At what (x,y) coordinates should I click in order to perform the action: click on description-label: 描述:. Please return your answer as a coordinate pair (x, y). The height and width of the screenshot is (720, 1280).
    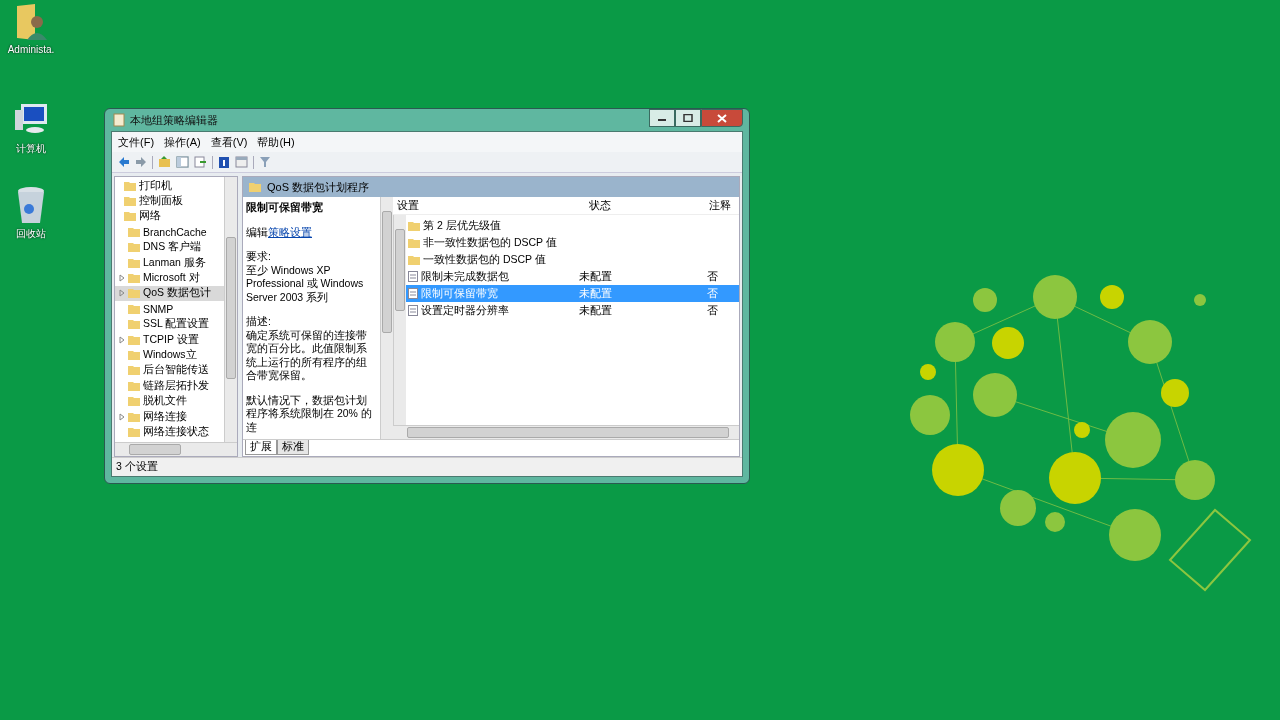
    Looking at the image, I should click on (259, 322).